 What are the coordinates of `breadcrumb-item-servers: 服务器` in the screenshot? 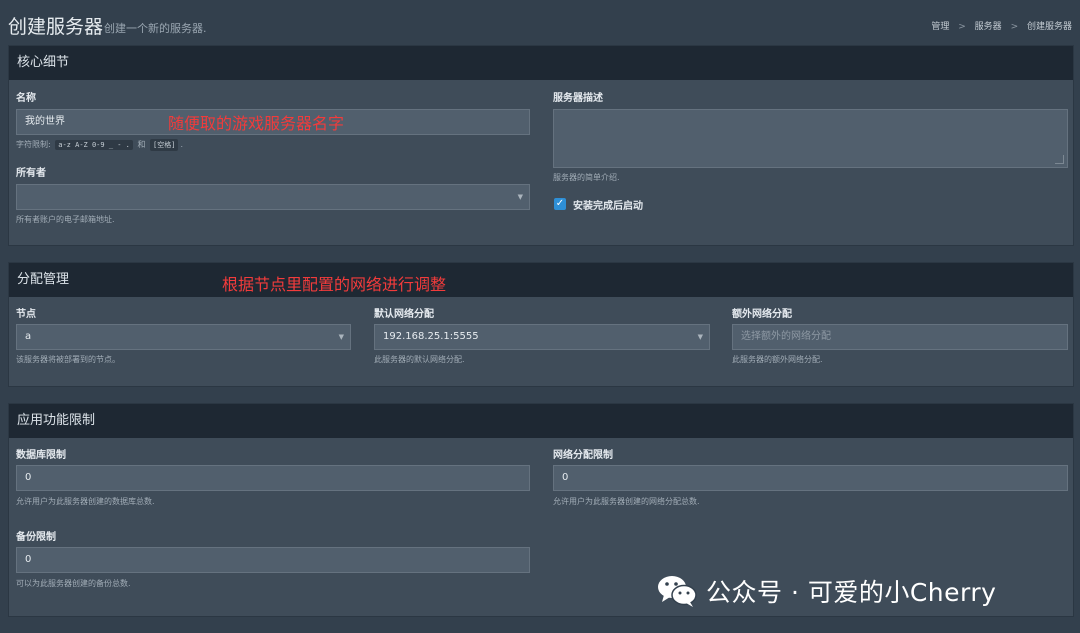 It's located at (988, 27).